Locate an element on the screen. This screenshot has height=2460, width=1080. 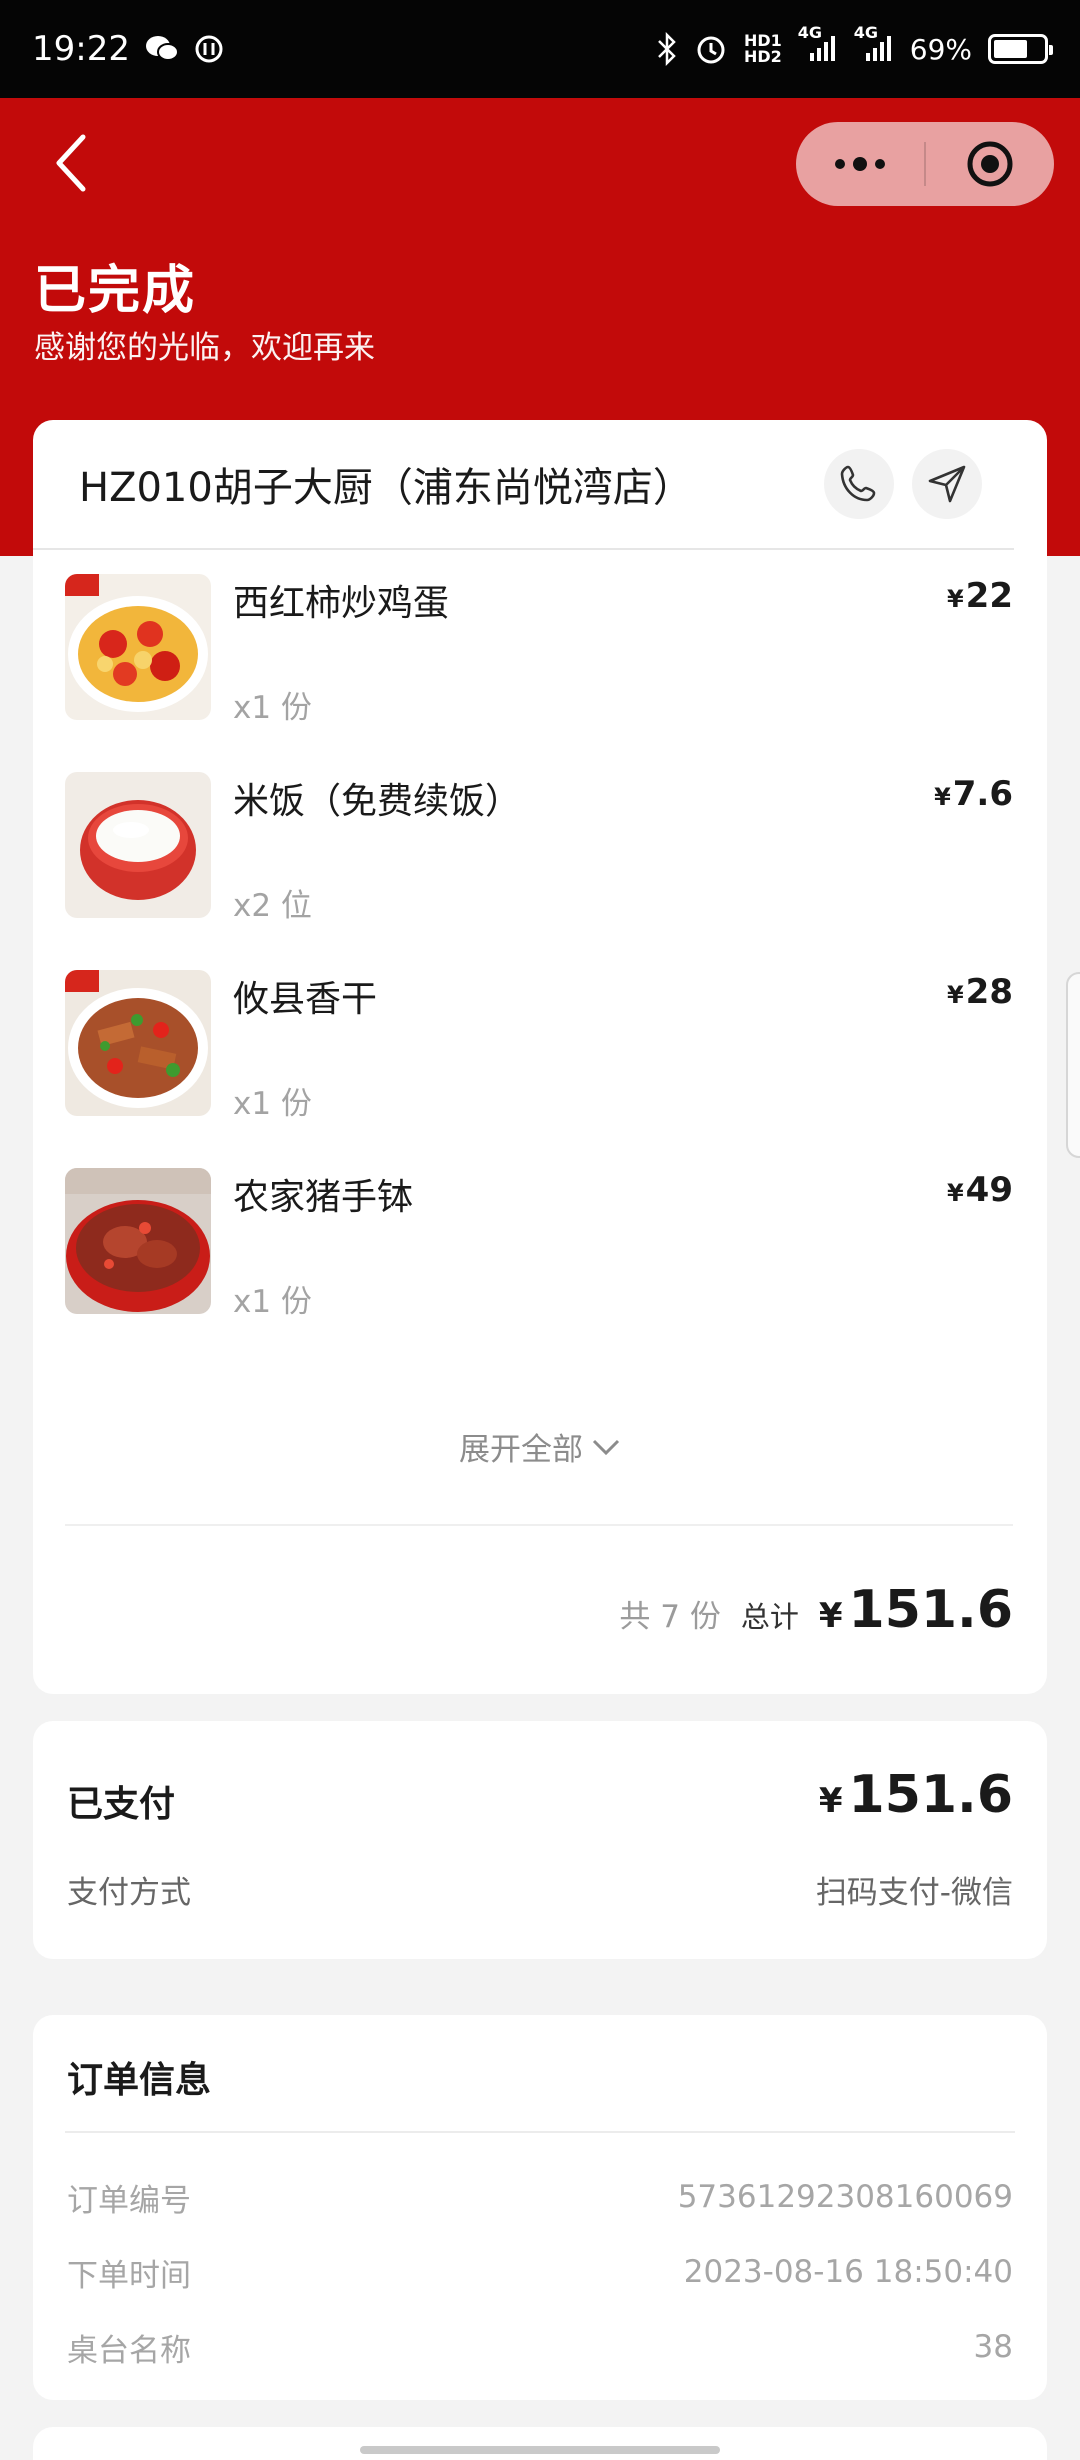
network-hd-label: HD1 HD2 is located at coordinates (762, 48).